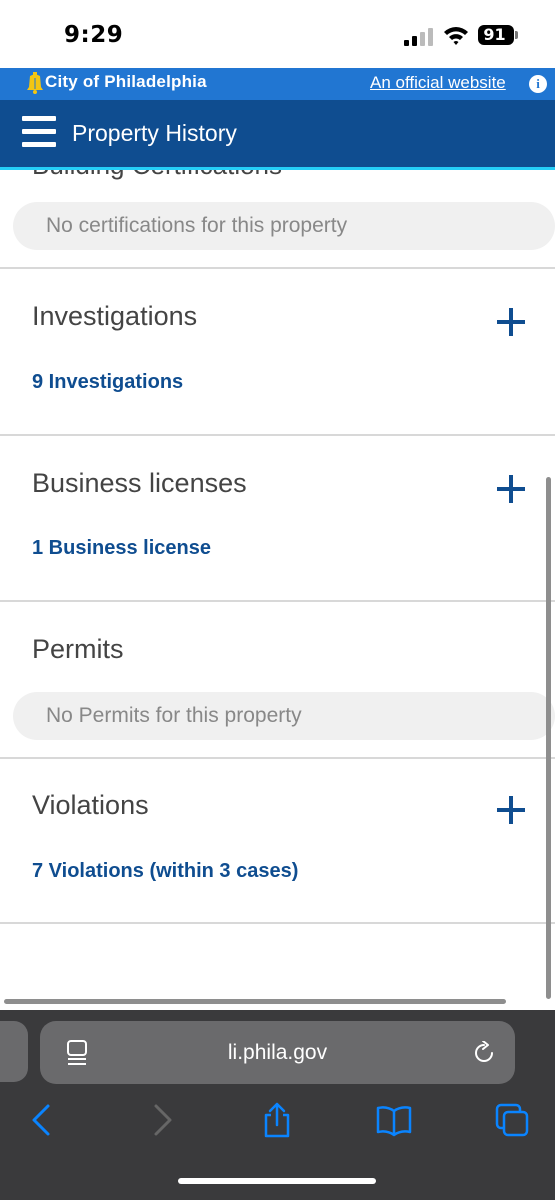 Image resolution: width=555 pixels, height=1200 pixels. I want to click on page-title: Property History, so click(154, 133).